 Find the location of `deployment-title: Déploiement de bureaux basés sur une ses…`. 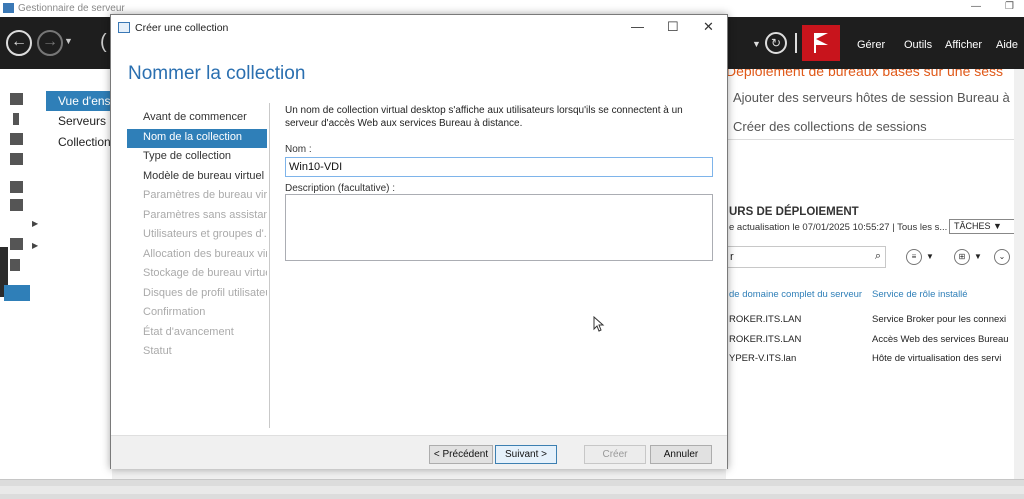

deployment-title: Déploiement de bureaux basés sur une ses… is located at coordinates (865, 74).